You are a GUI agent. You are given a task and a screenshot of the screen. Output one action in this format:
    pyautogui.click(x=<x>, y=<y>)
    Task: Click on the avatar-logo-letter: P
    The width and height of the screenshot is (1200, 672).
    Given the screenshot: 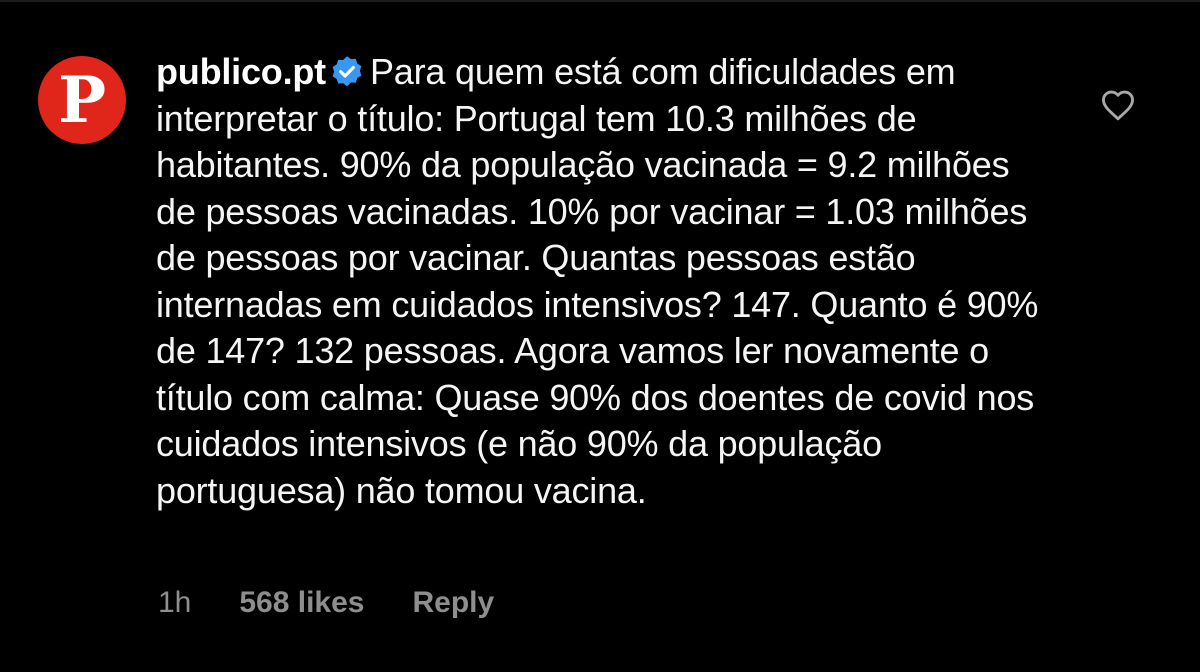 What is the action you would take?
    pyautogui.click(x=82, y=100)
    